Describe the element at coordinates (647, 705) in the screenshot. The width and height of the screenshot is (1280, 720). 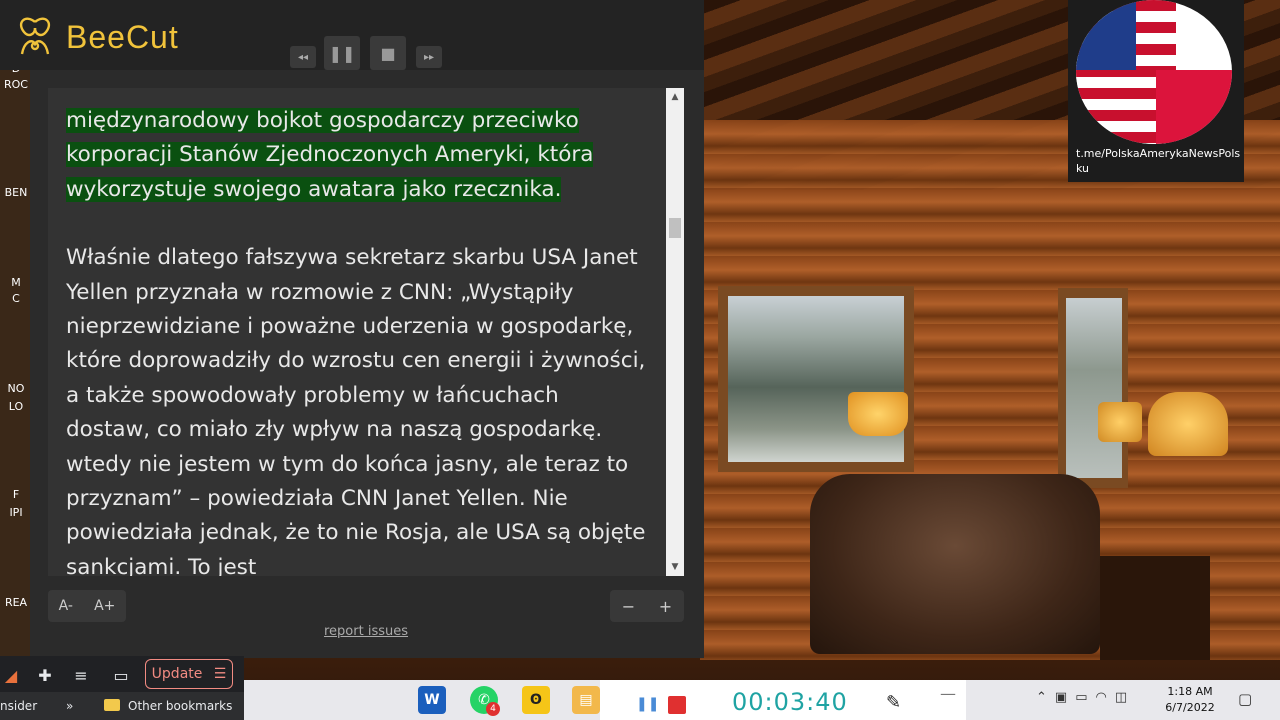
I see `recorder-pause-icon: ❚❚` at that location.